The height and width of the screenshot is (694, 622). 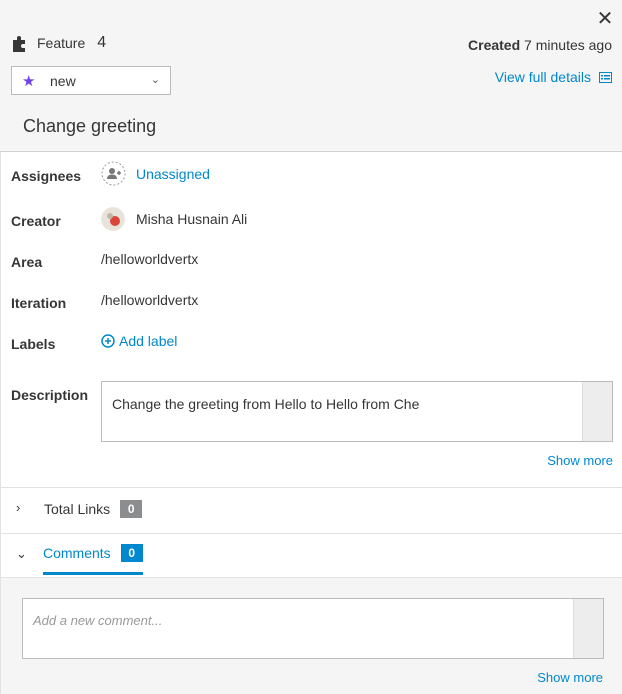 I want to click on creator-label: Creator, so click(x=36, y=221).